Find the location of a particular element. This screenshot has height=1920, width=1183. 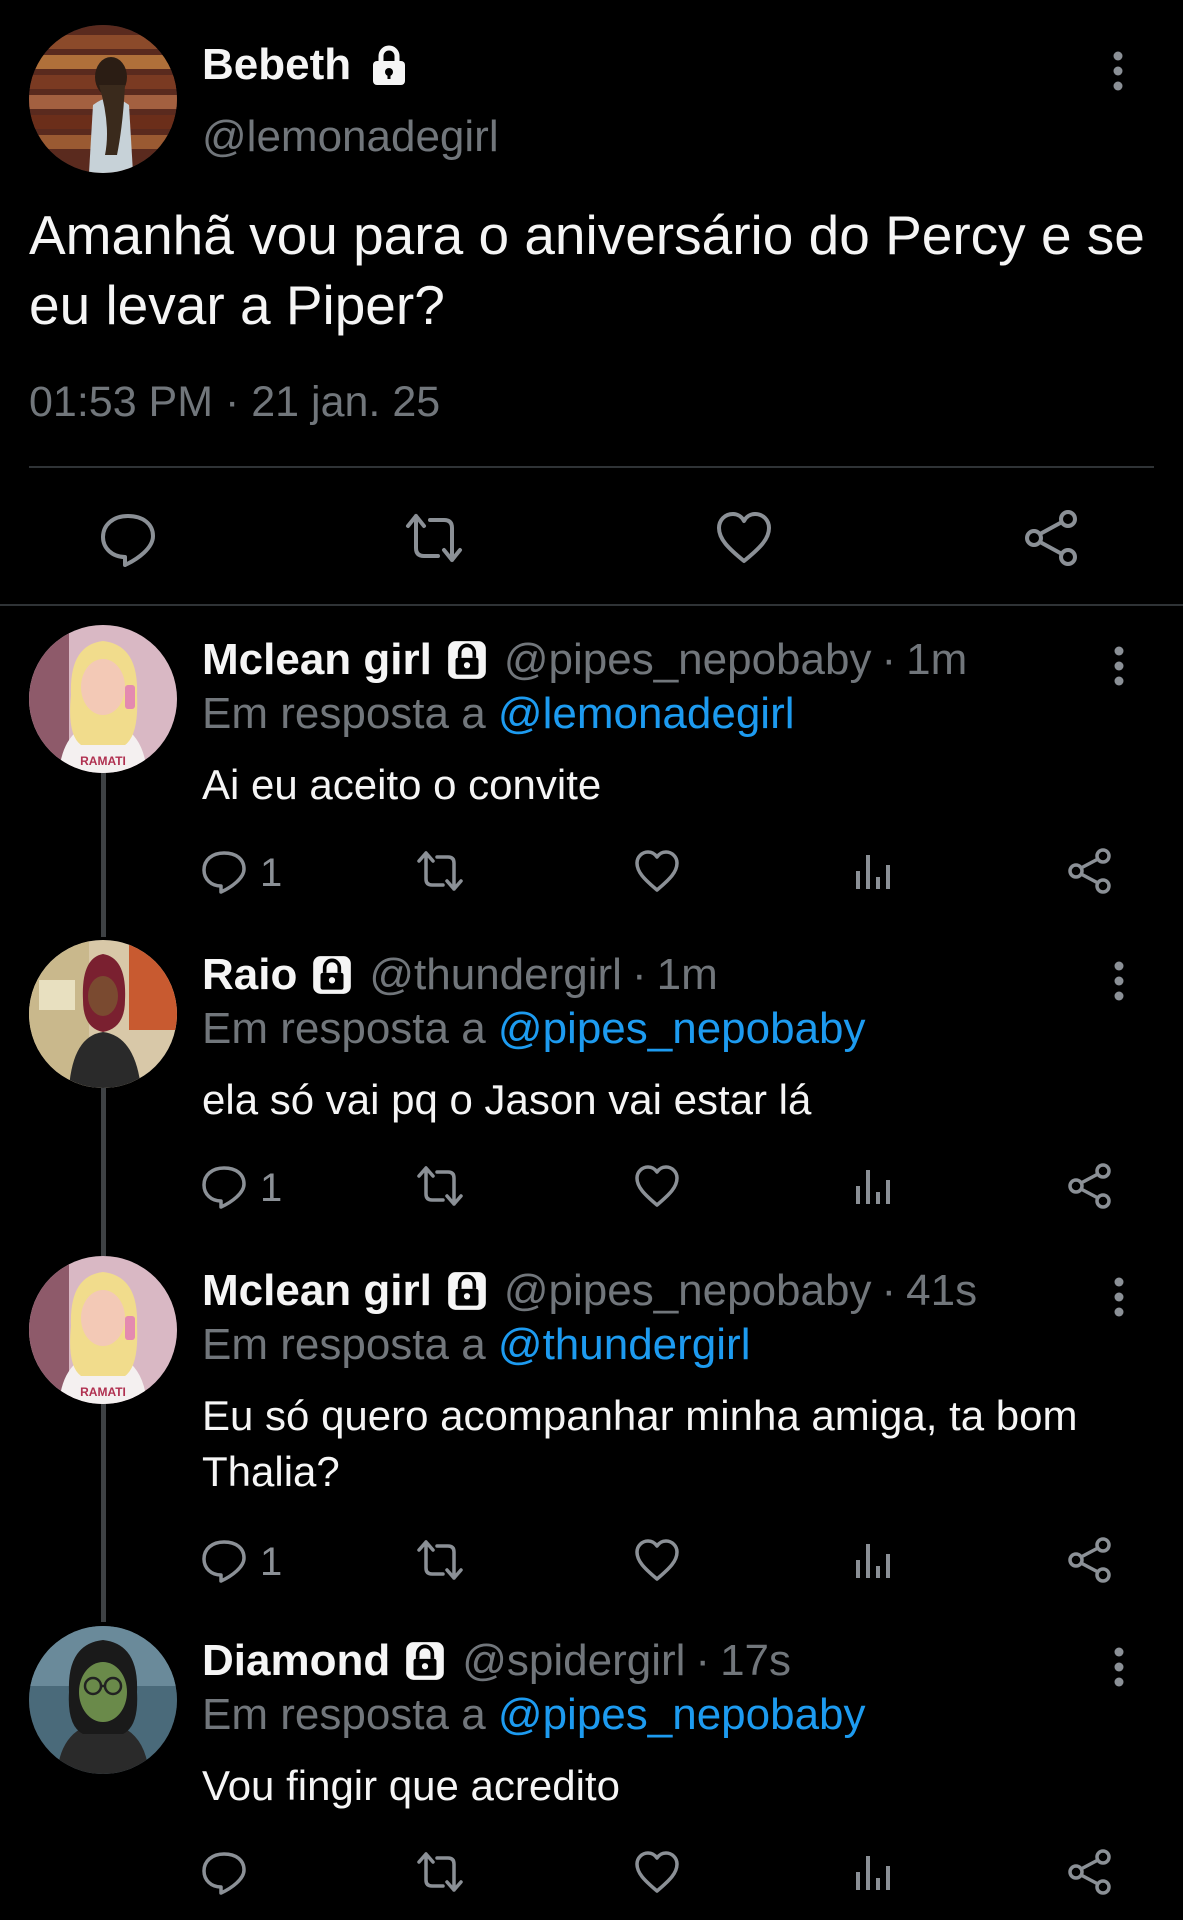

reply-text: ela só vai pq o Jason vai estar lá is located at coordinates (507, 1099).